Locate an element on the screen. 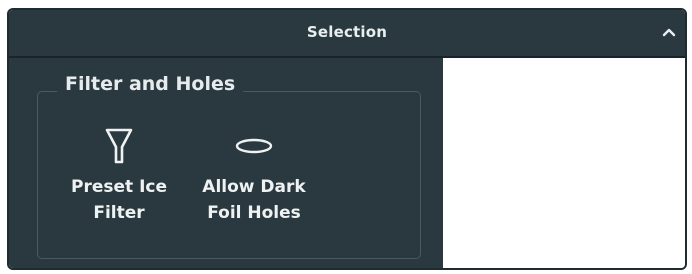  allow-dark-foil-holes-label-line1: Allow Dark is located at coordinates (254, 187).